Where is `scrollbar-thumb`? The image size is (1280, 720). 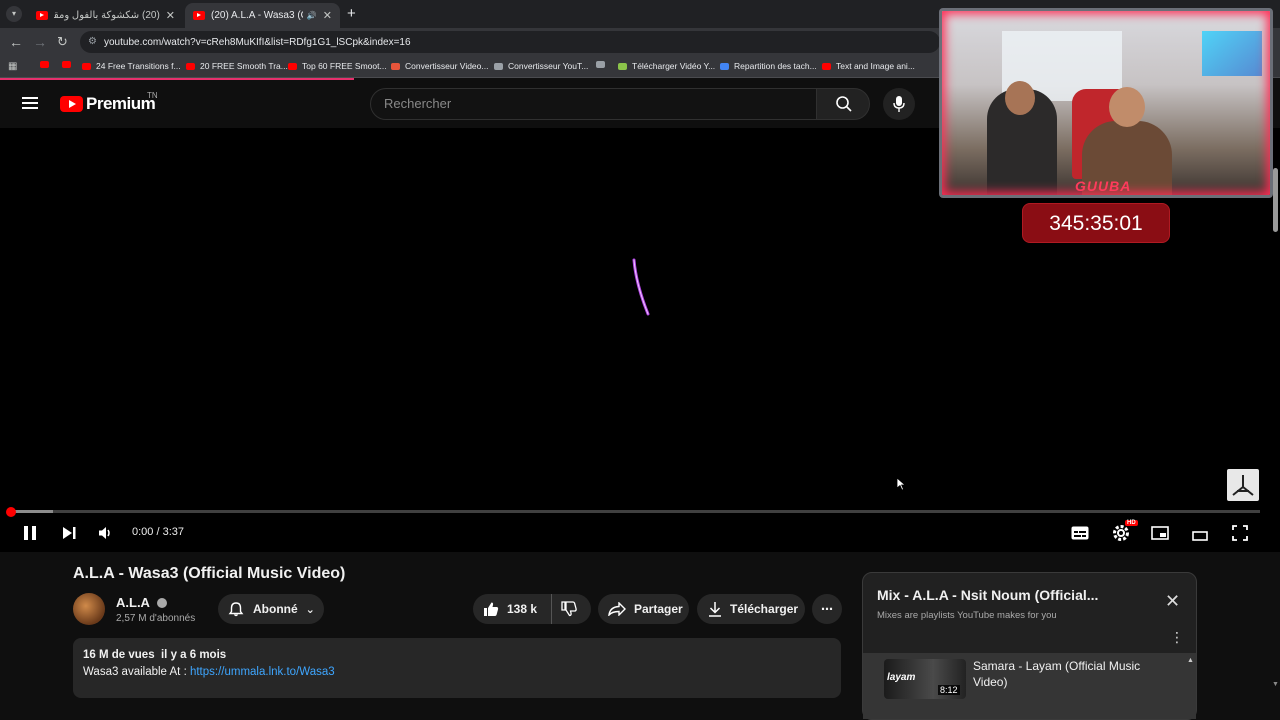
scrollbar-thumb is located at coordinates (1275, 200).